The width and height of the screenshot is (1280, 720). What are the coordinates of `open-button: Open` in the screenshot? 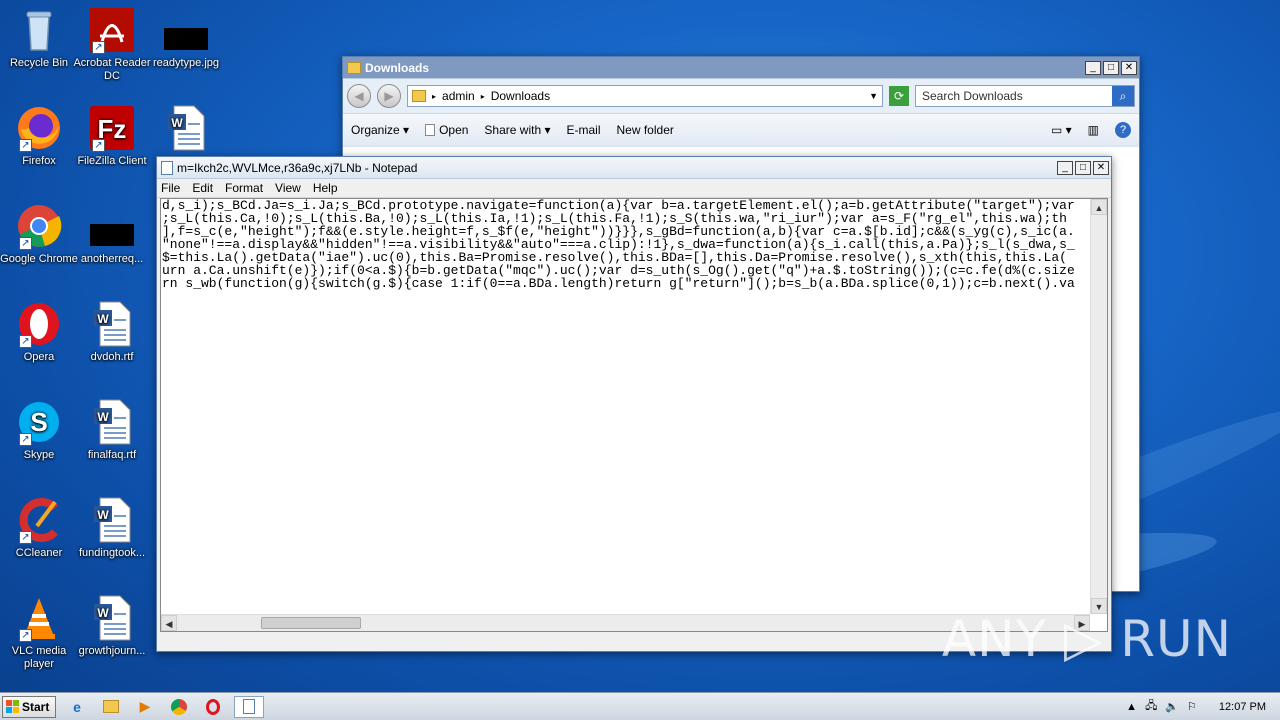 It's located at (446, 130).